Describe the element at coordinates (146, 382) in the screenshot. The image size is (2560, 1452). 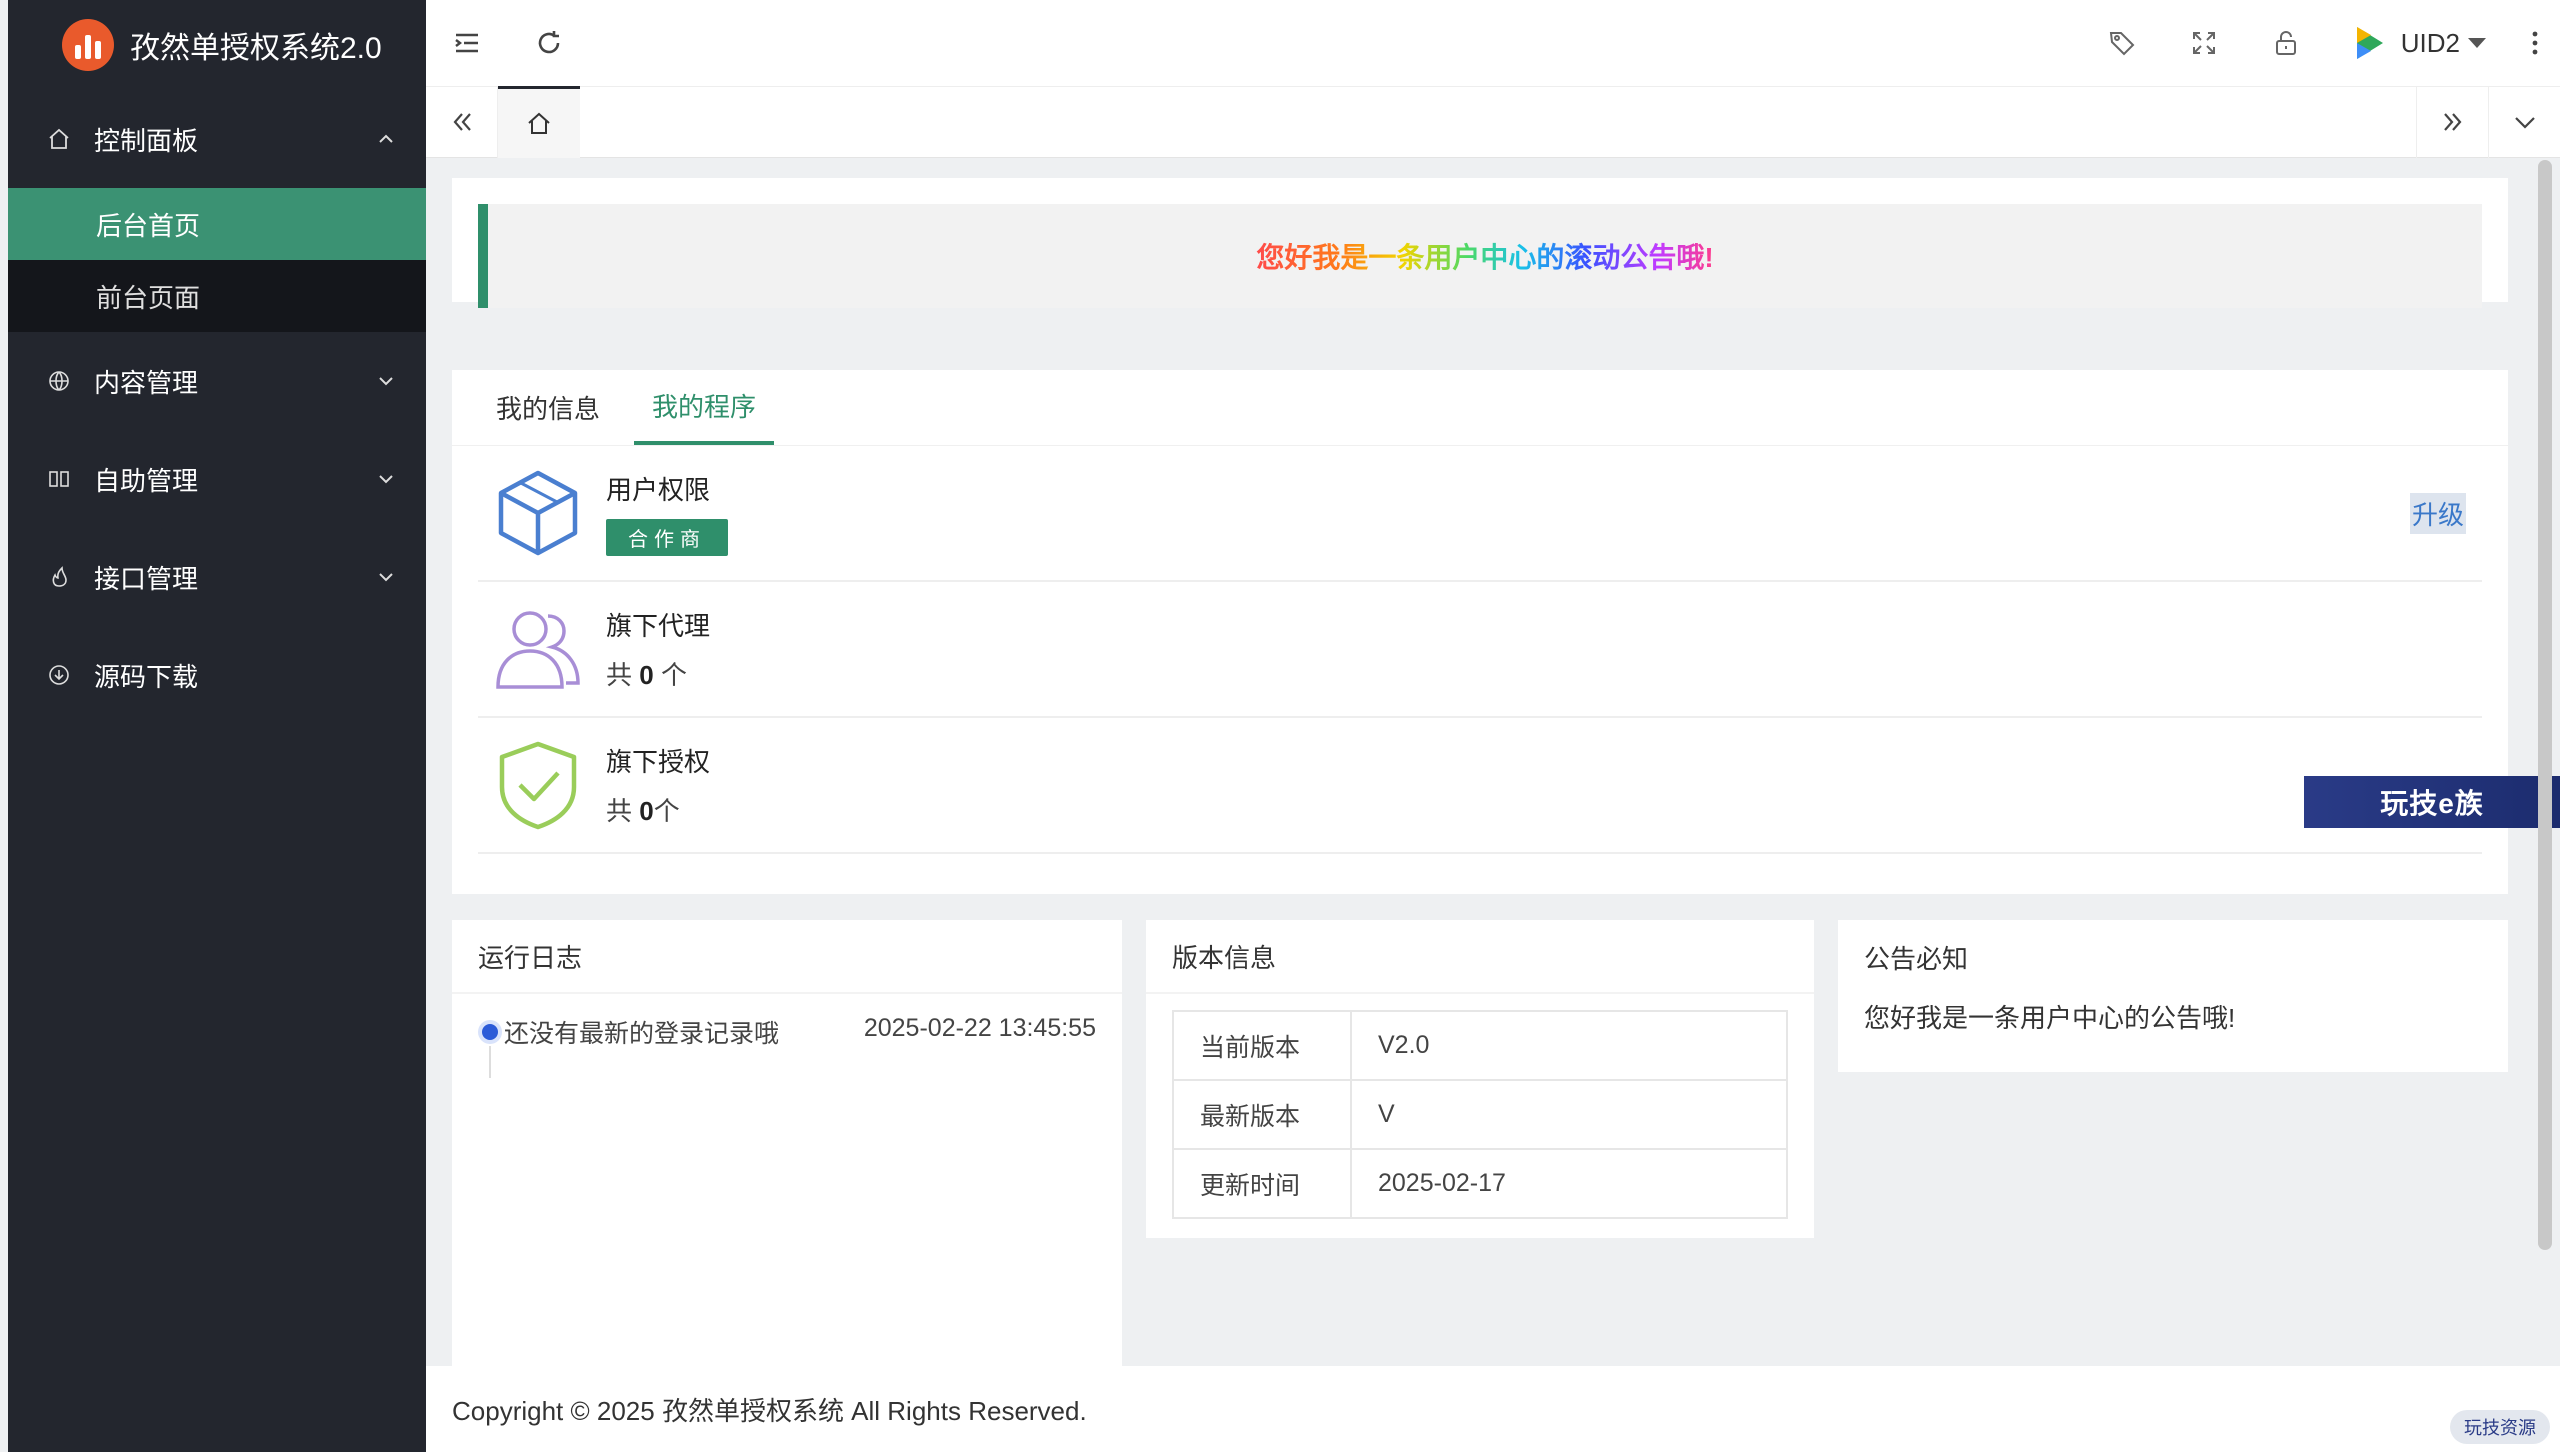
I see `sidebar-item-label: 内容管理` at that location.